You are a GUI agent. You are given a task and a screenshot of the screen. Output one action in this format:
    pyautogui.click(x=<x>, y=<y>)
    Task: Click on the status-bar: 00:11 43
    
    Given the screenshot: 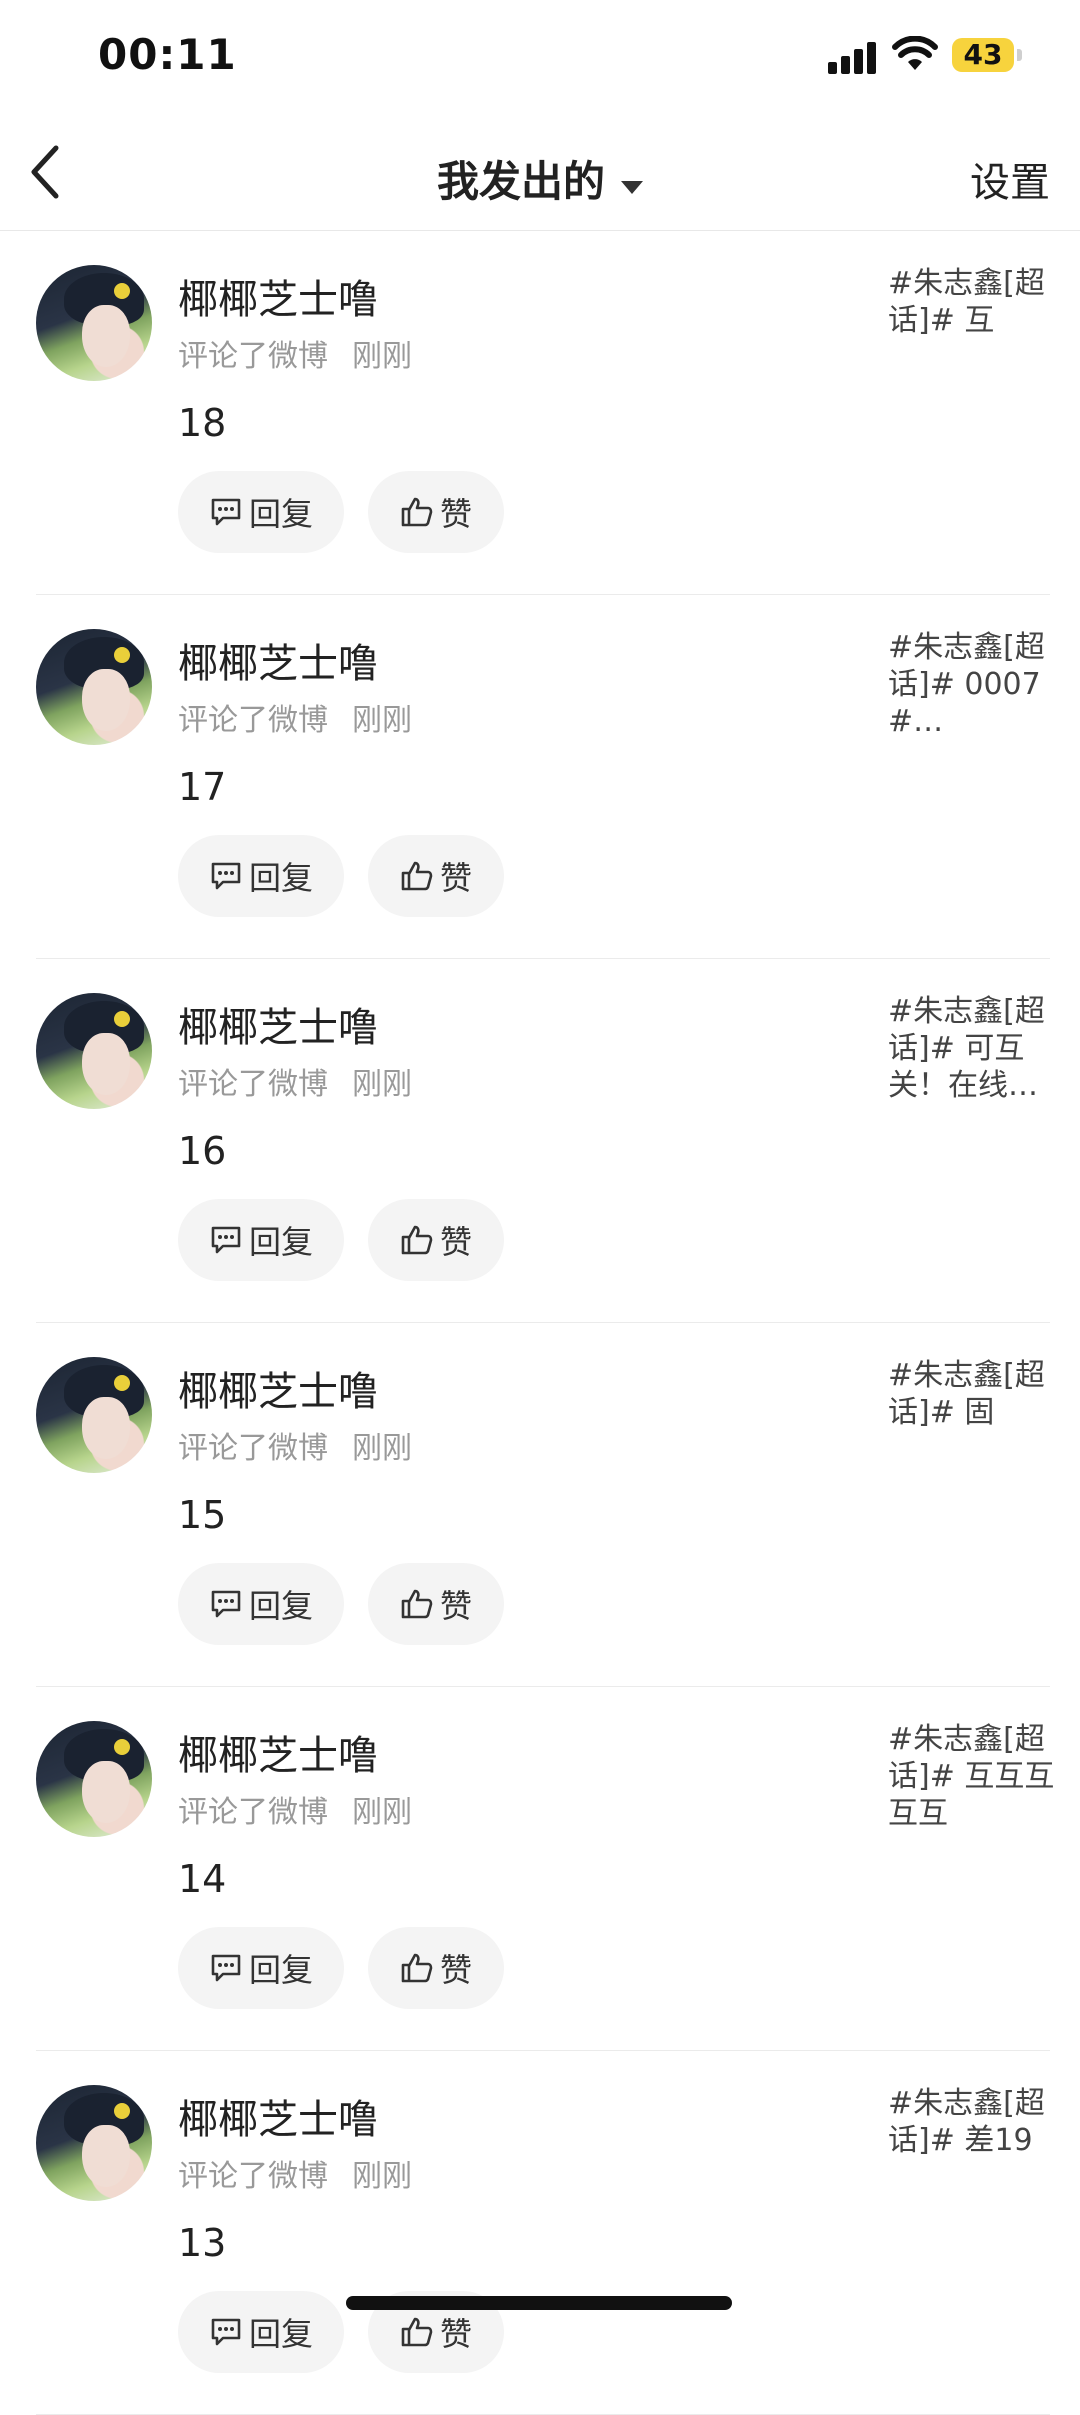 What is the action you would take?
    pyautogui.click(x=540, y=60)
    